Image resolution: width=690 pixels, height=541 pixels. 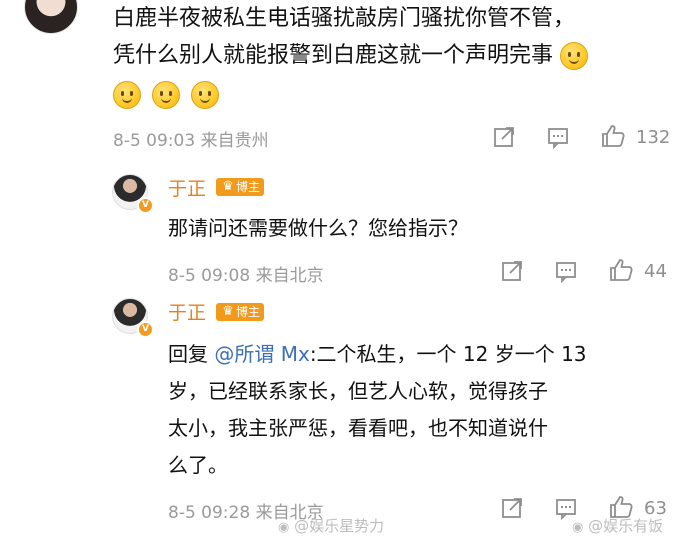 I want to click on reply-text: 那请问还需要做什么？您给指示？, so click(x=318, y=228).